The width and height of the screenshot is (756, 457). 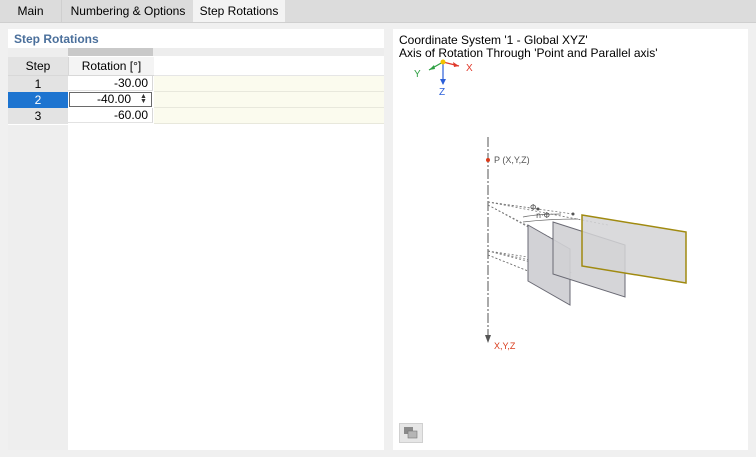 I want to click on x-axis-label: X, so click(x=469, y=68).